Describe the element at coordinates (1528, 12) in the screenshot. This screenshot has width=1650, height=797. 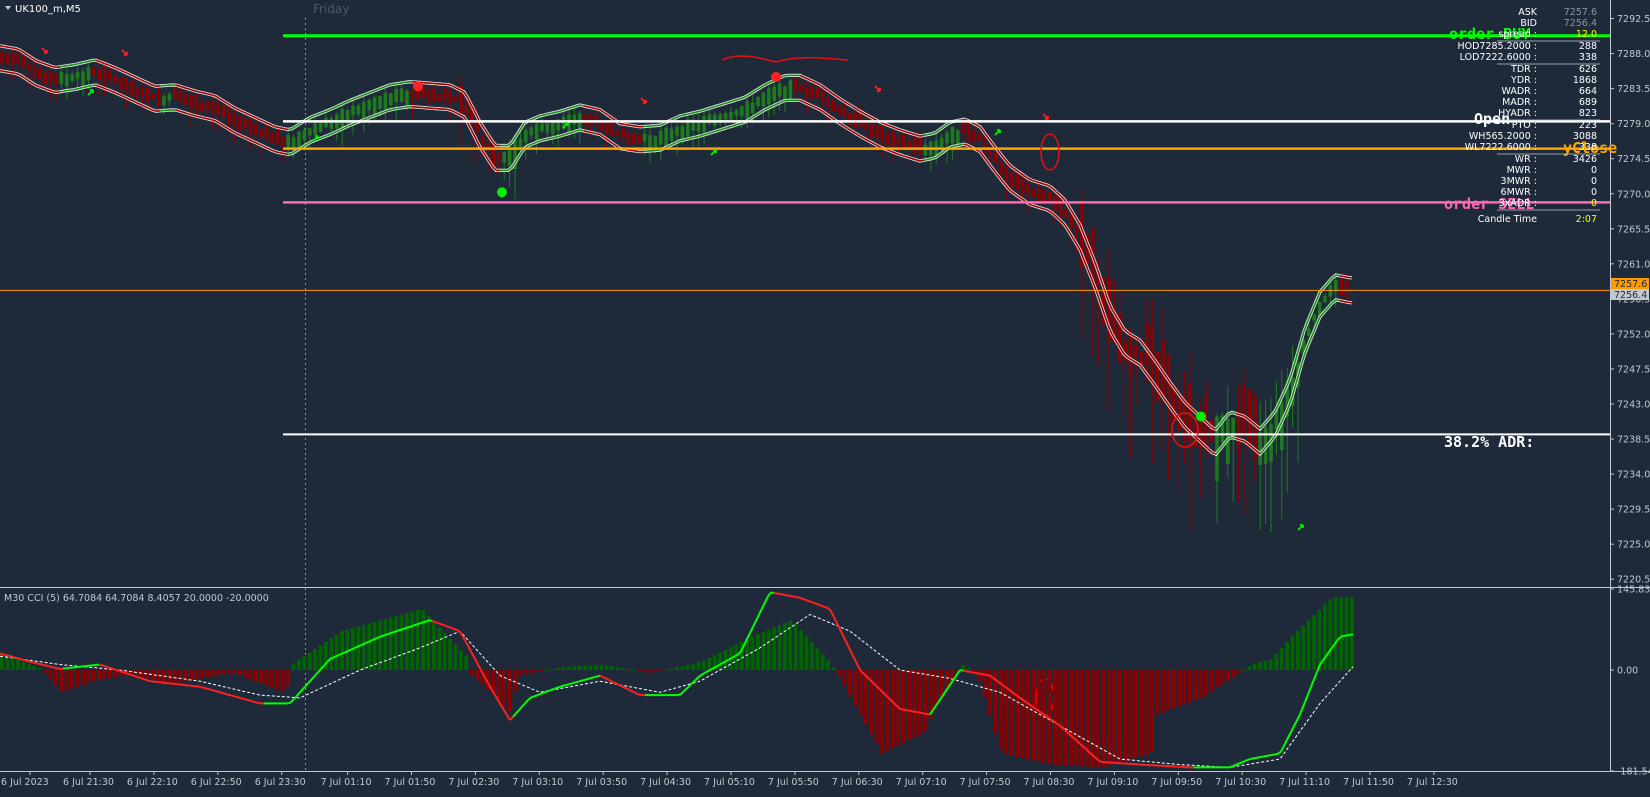
I see `info-row-label: ASK` at that location.